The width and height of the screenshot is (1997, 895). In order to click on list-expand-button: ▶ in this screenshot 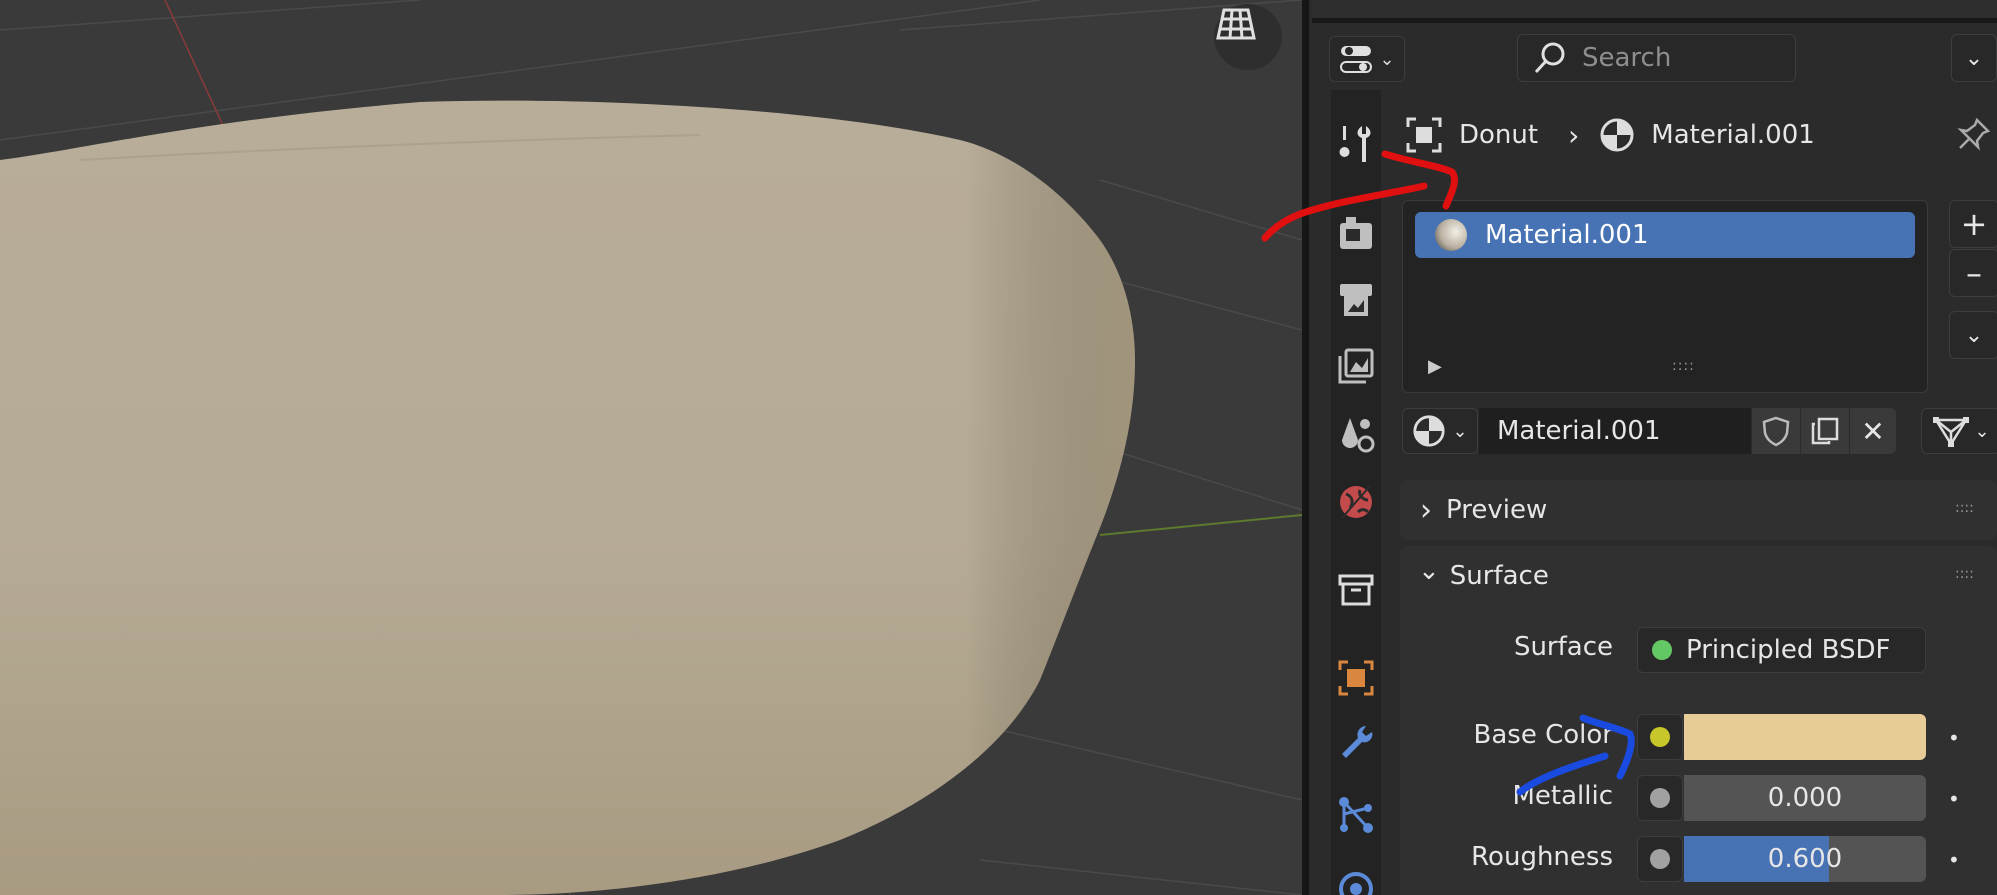, I will do `click(1435, 366)`.